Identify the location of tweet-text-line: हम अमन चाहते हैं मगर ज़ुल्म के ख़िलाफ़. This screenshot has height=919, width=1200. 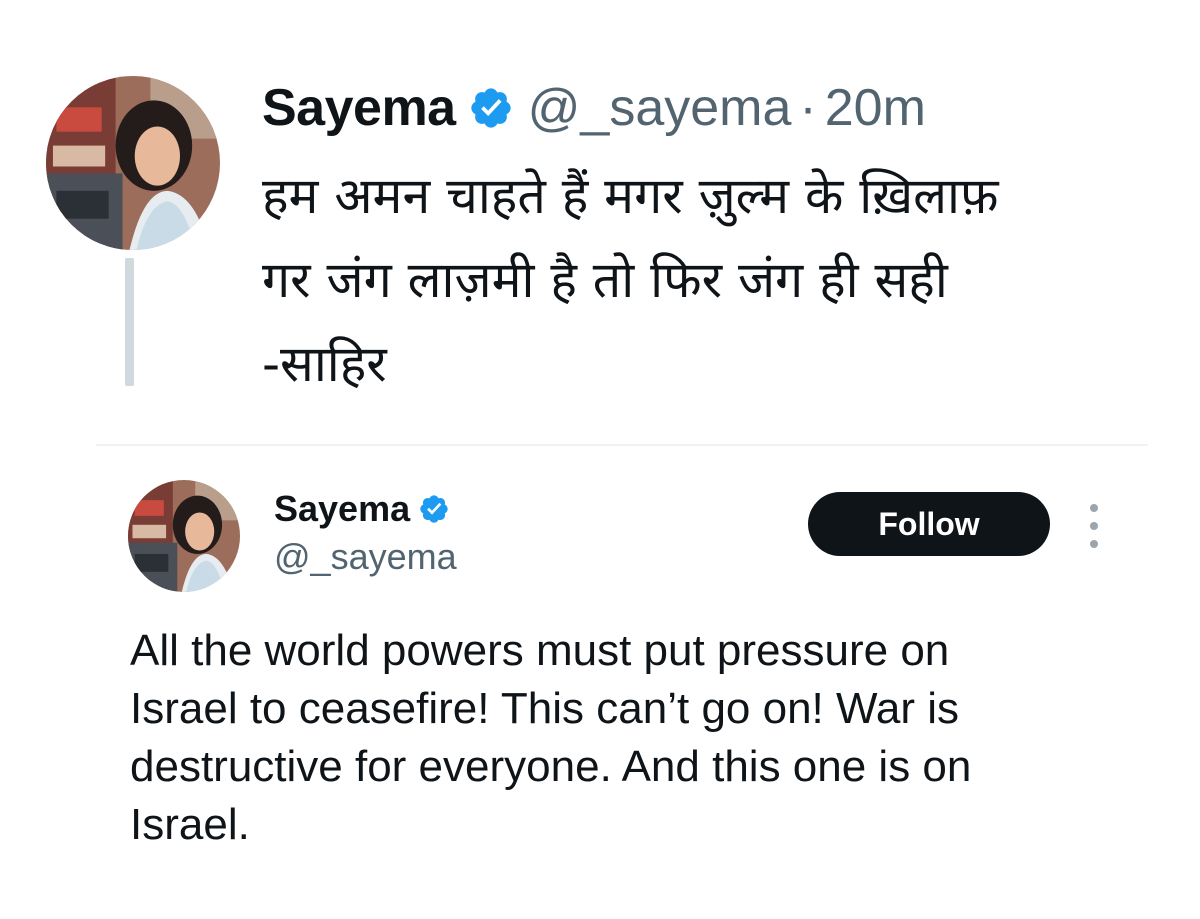
(630, 196).